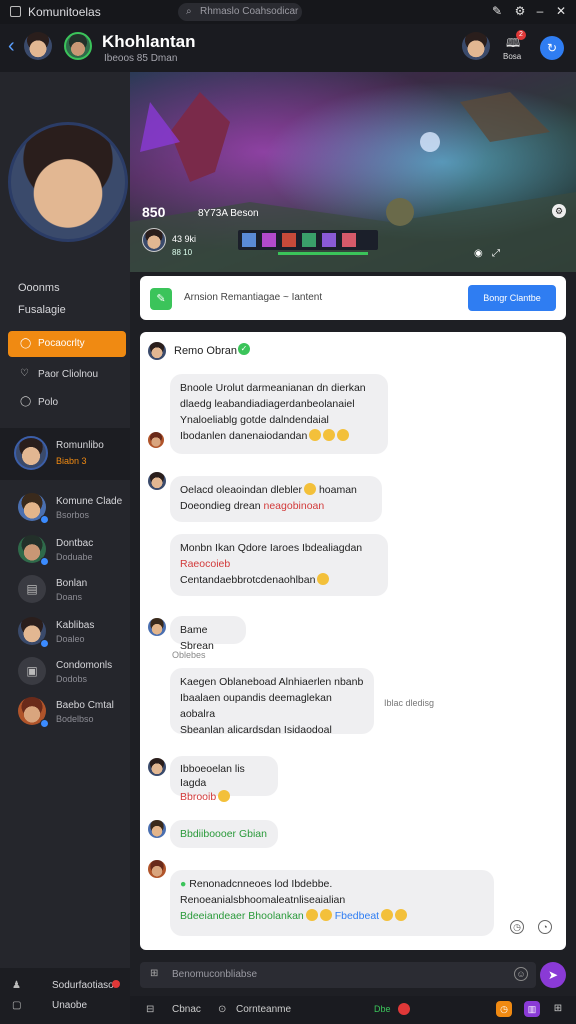 This screenshot has height=1024, width=576. I want to click on sidebar-item: ♡ Paor Cliolnou, so click(67, 376).